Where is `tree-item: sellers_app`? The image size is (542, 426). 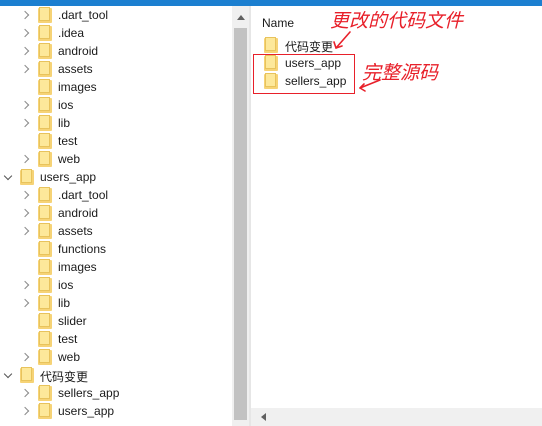
tree-item: sellers_app is located at coordinates (116, 393).